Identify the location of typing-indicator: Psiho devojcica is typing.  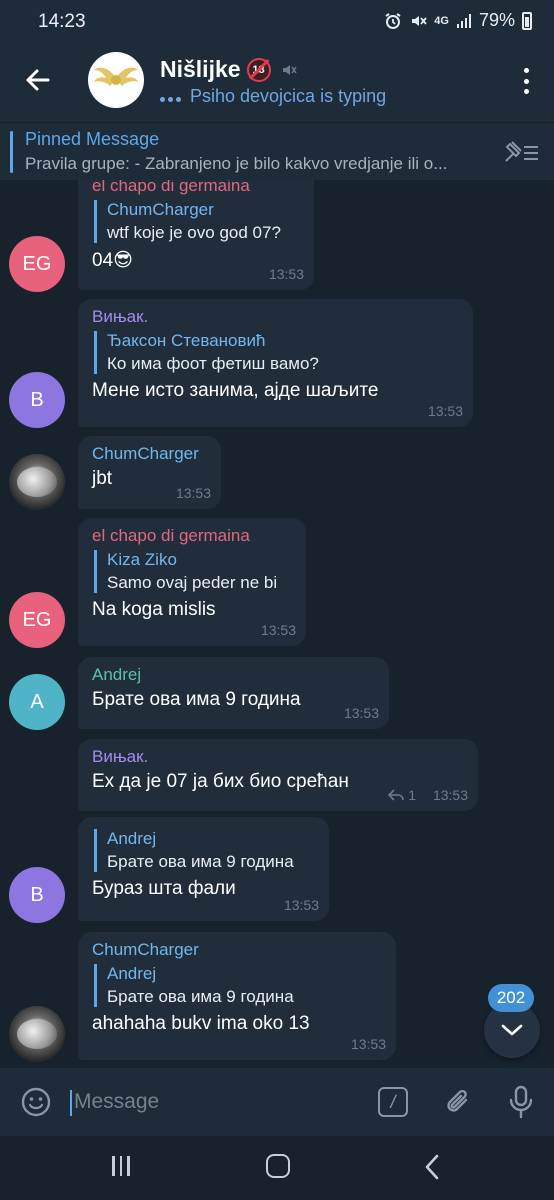
(273, 96).